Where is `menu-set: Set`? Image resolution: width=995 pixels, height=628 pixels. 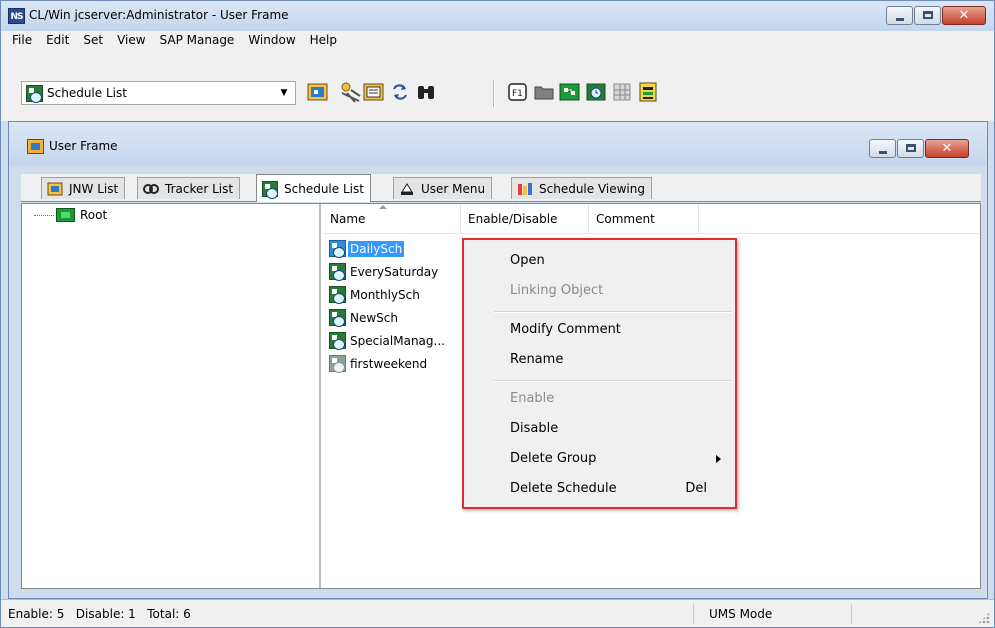 menu-set: Set is located at coordinates (93, 40).